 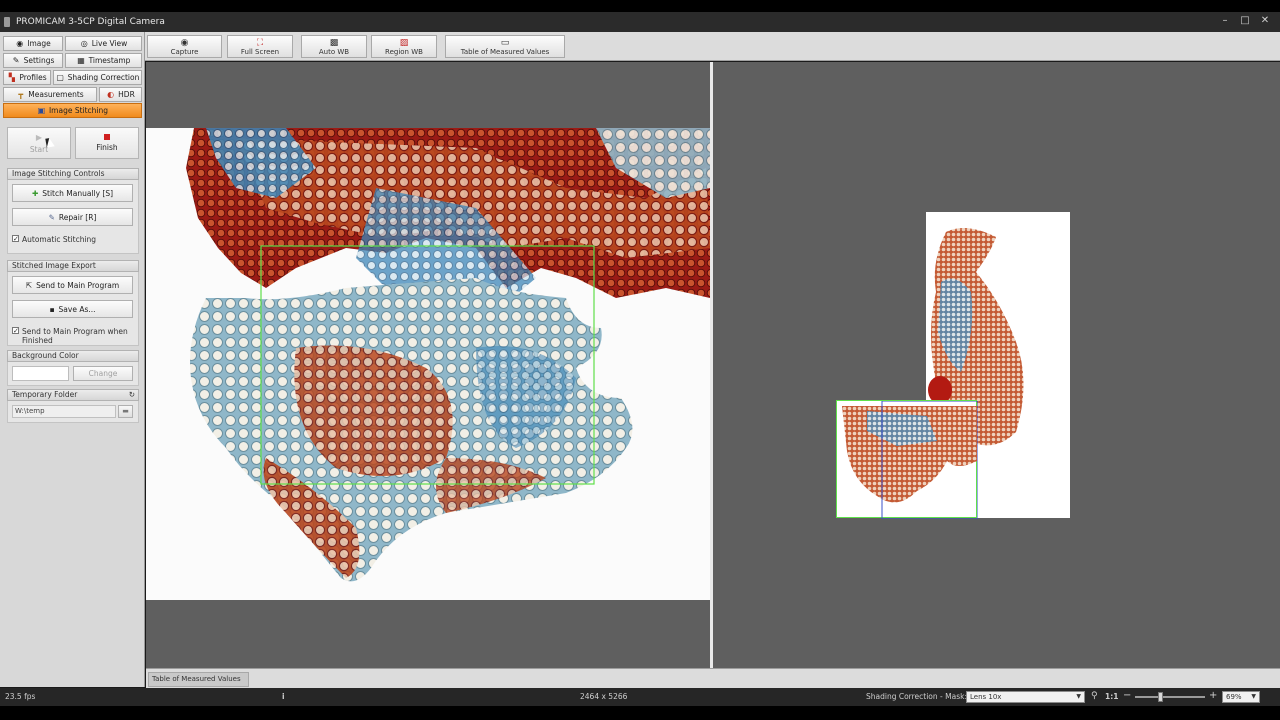 What do you see at coordinates (260, 51) in the screenshot?
I see `full-screen-label: Full Screen` at bounding box center [260, 51].